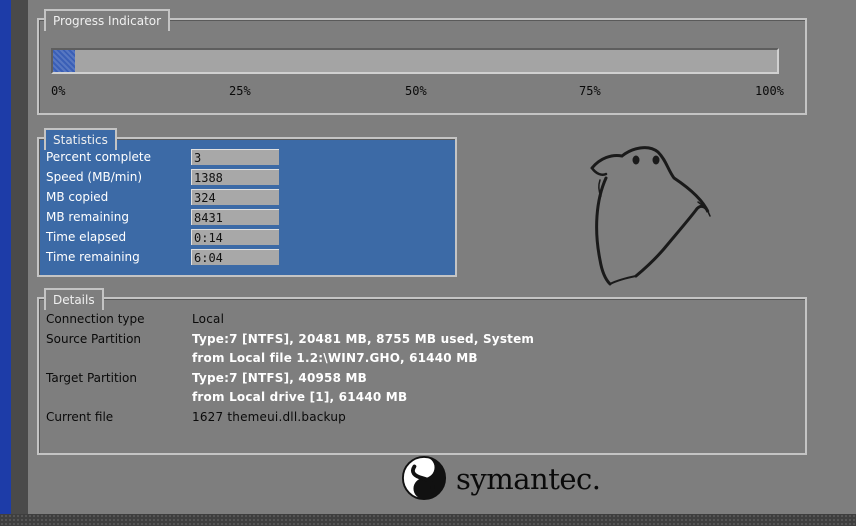  What do you see at coordinates (94, 339) in the screenshot?
I see `source-partition-label: Source Partition` at bounding box center [94, 339].